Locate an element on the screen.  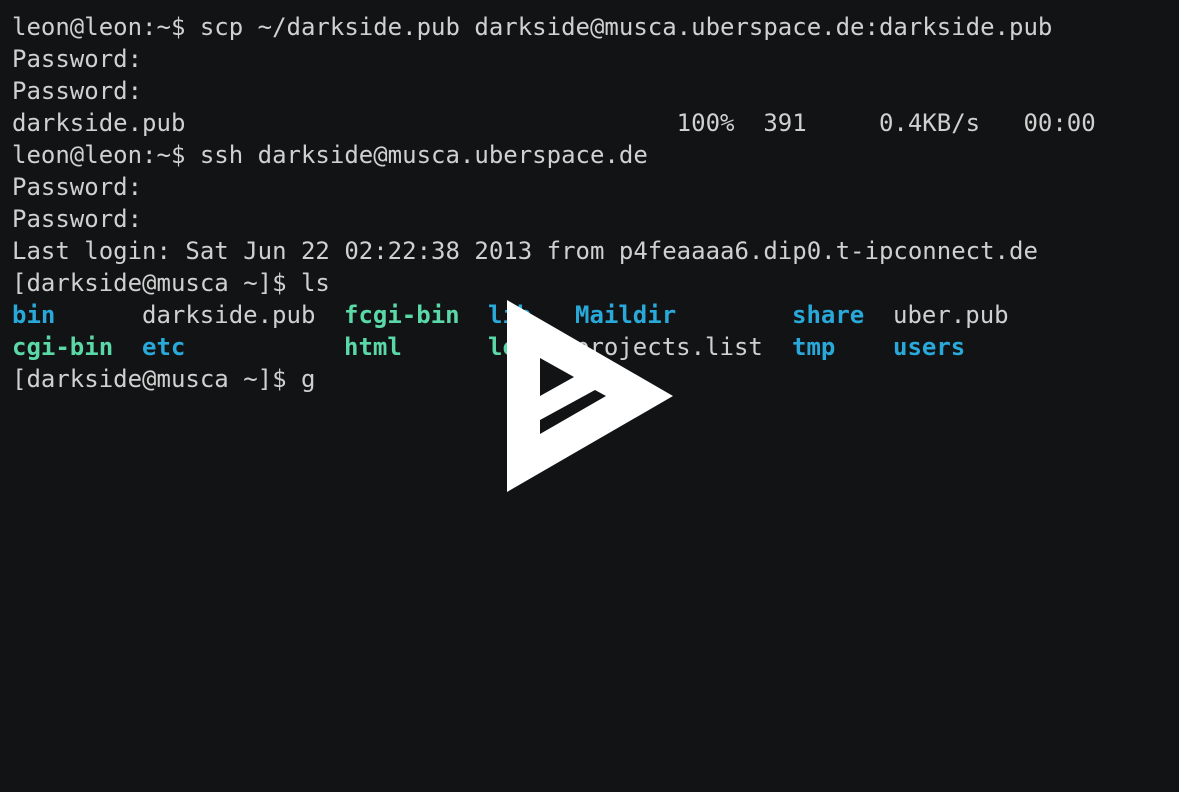
terminal-line-ls-command: [darkside@musca ~]$ ls is located at coordinates (171, 283).